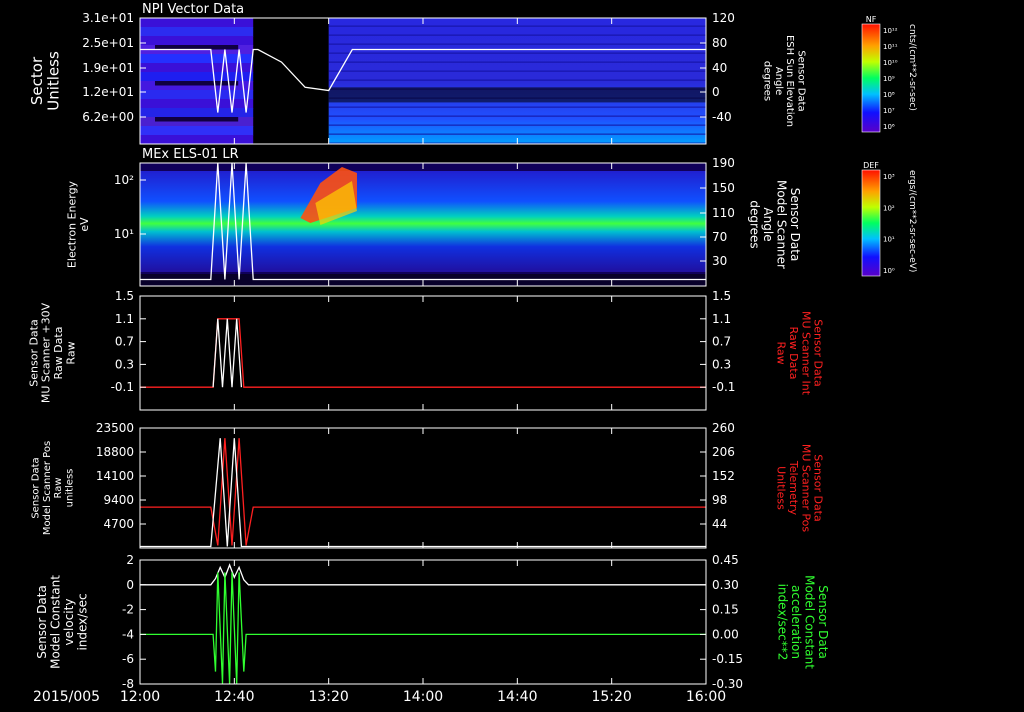 The image size is (1024, 712). What do you see at coordinates (890, 63) in the screenshot?
I see `colorbar-nf-tick: 10¹⁰` at bounding box center [890, 63].